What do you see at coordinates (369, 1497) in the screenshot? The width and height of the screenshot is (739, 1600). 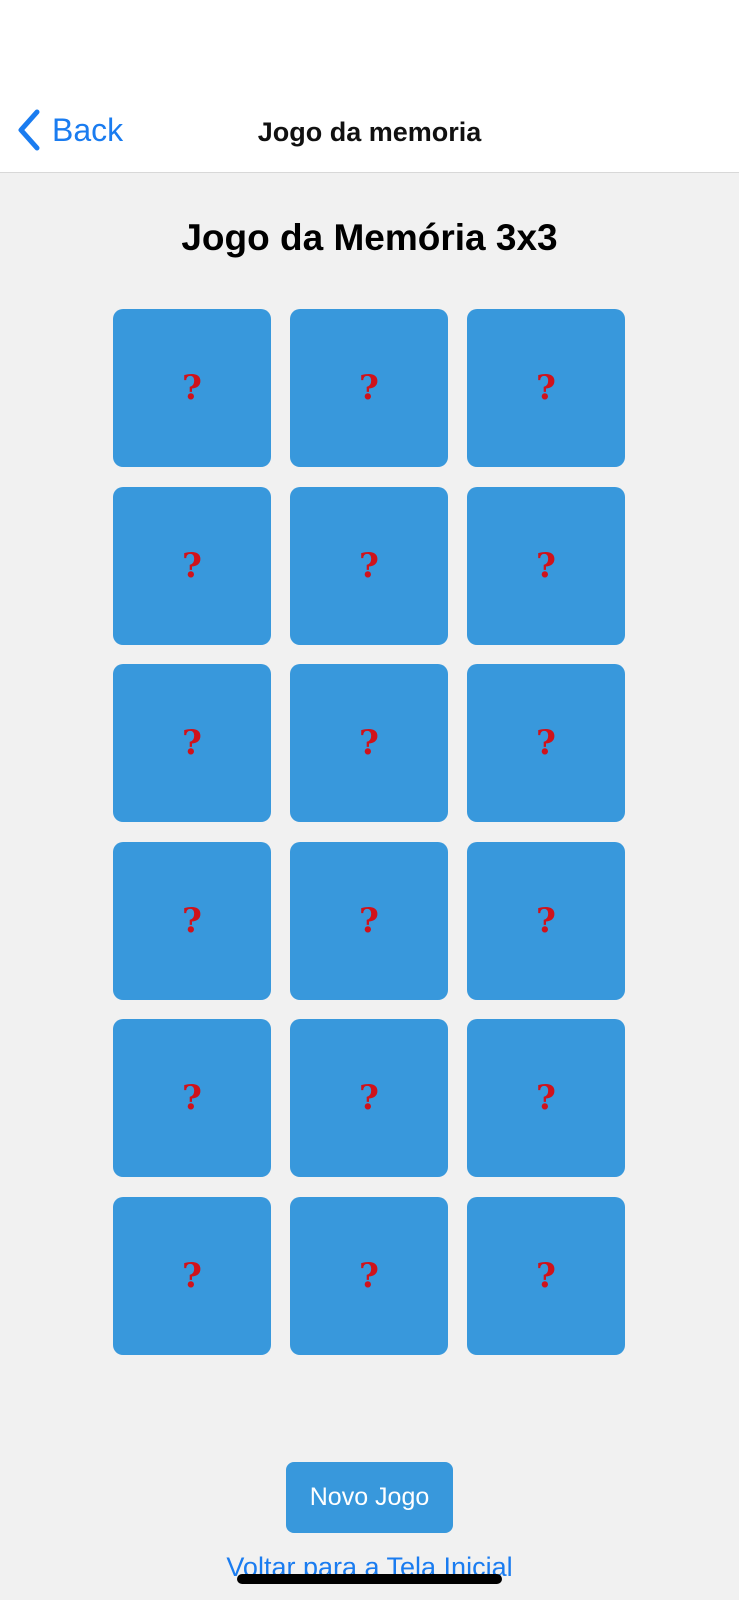 I see `new-game-button: Novo Jogo` at bounding box center [369, 1497].